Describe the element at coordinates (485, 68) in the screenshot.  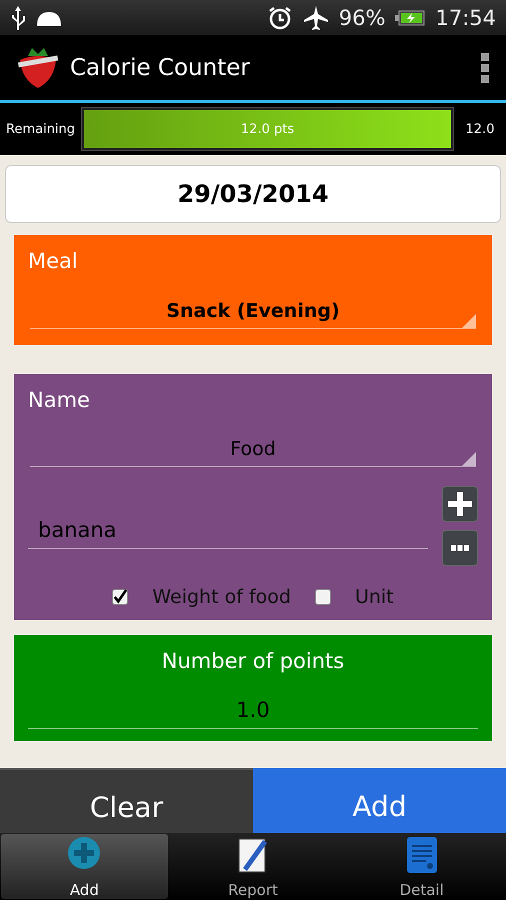
I see `overflow-menu-icon` at that location.